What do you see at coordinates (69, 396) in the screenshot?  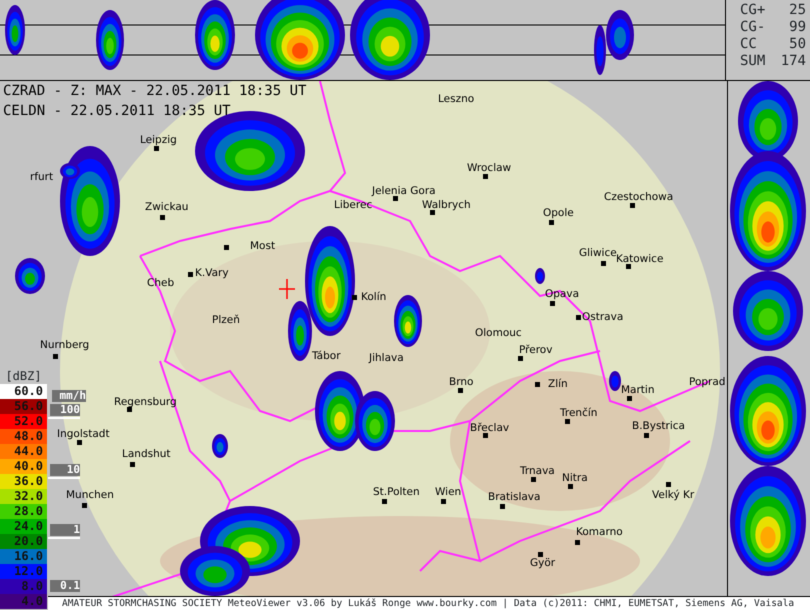 I see `rain-unit: mm/h` at bounding box center [69, 396].